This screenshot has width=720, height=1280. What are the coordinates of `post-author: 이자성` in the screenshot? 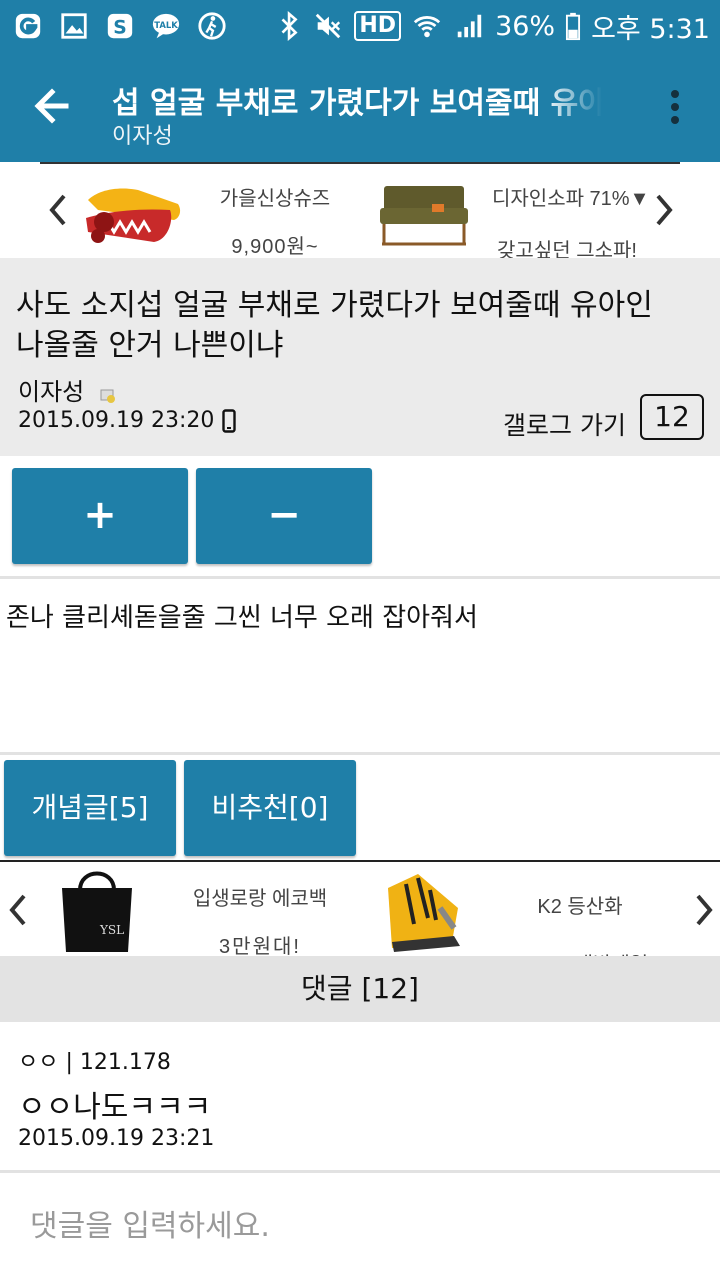 It's located at (51, 389).